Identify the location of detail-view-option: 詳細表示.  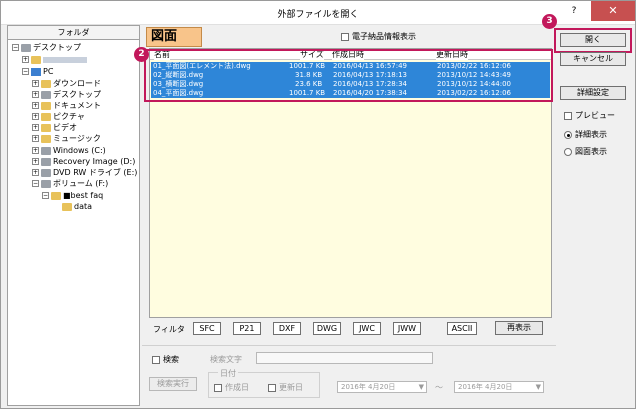
(585, 134).